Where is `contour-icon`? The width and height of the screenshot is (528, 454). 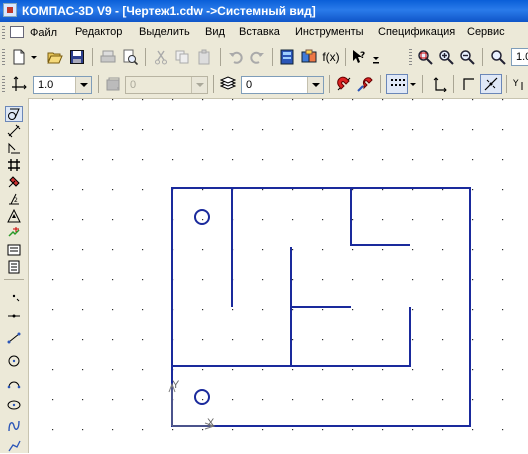 contour-icon is located at coordinates (14, 446).